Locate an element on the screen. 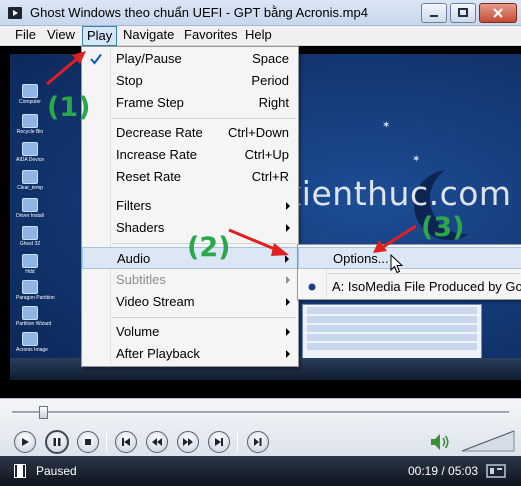 This screenshot has height=486, width=521. play-icon is located at coordinates (25, 442).